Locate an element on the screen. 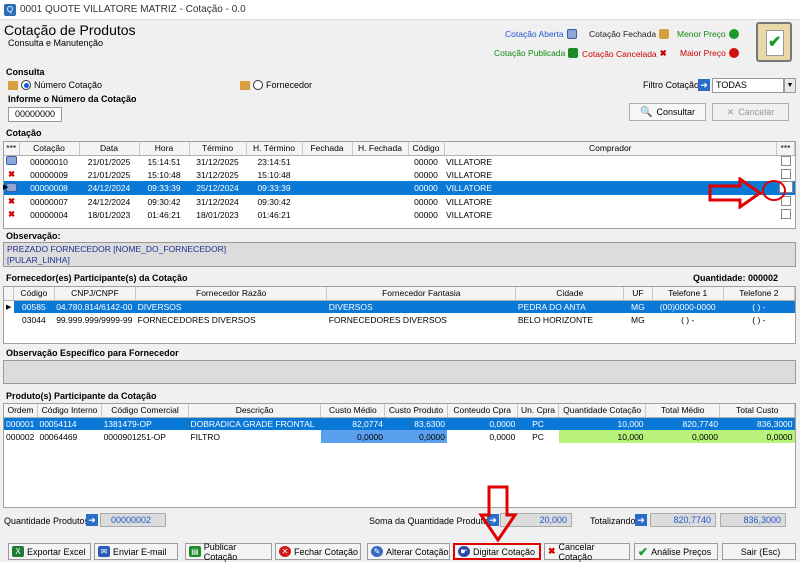  legend-fechada-label: Cotação Fechada is located at coordinates (623, 34).